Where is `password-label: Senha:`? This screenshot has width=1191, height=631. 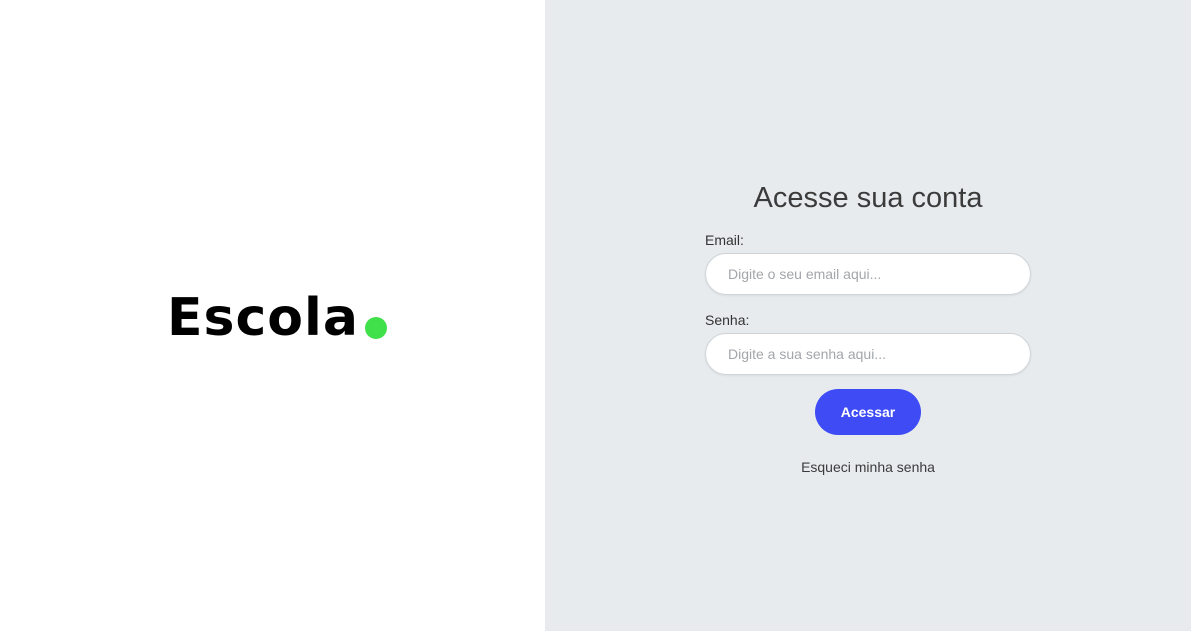 password-label: Senha: is located at coordinates (727, 320).